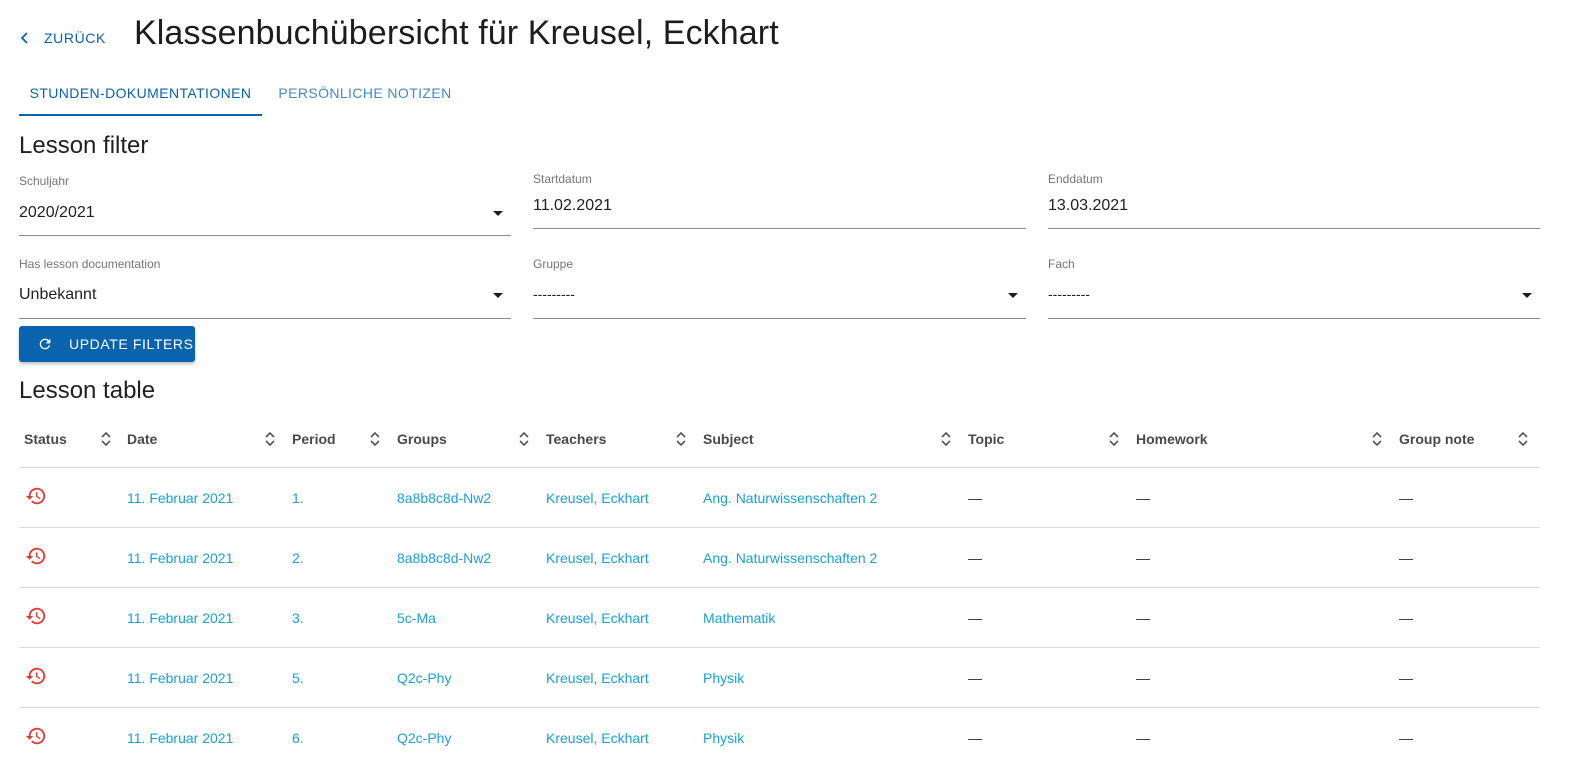 The width and height of the screenshot is (1590, 759). I want to click on column-header-status: Status, so click(45, 439).